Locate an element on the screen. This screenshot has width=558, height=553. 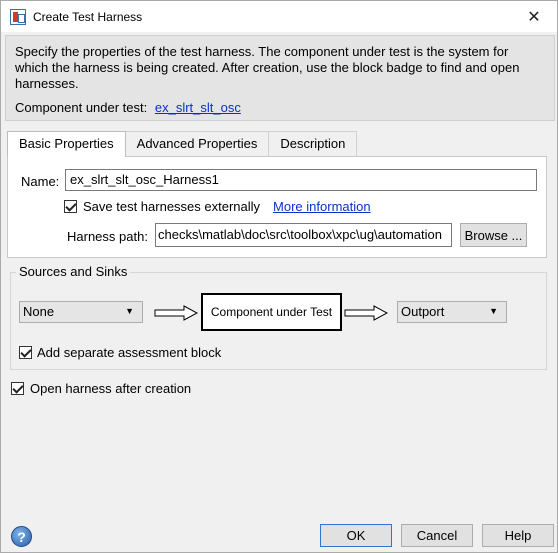
harness-path-label: Harness path: is located at coordinates (107, 236).